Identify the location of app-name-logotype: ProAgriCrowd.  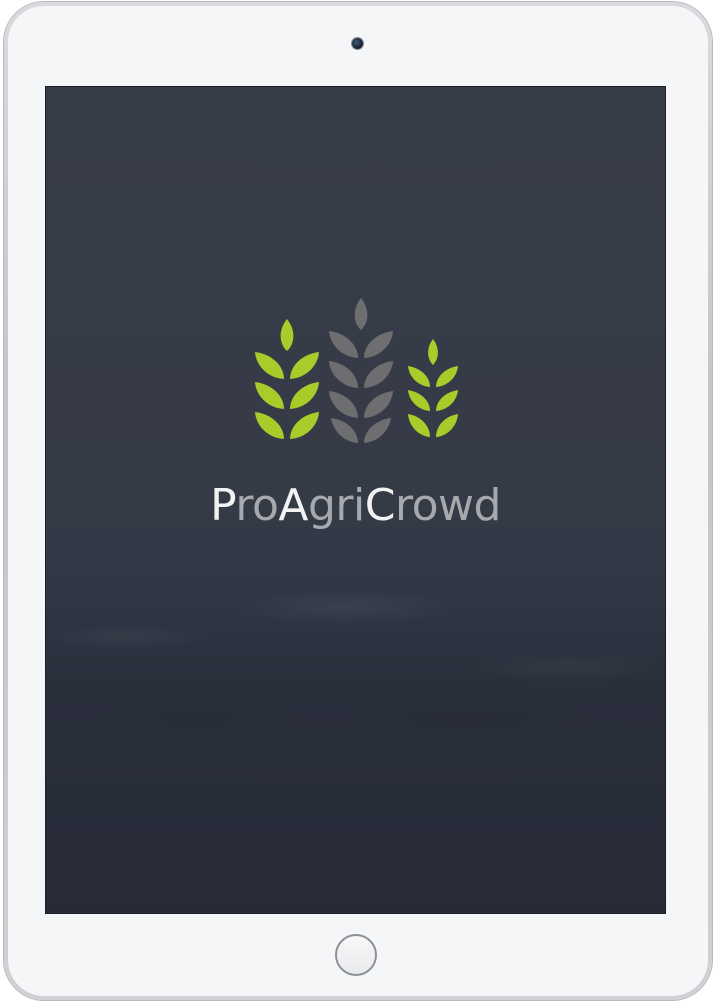
(355, 506).